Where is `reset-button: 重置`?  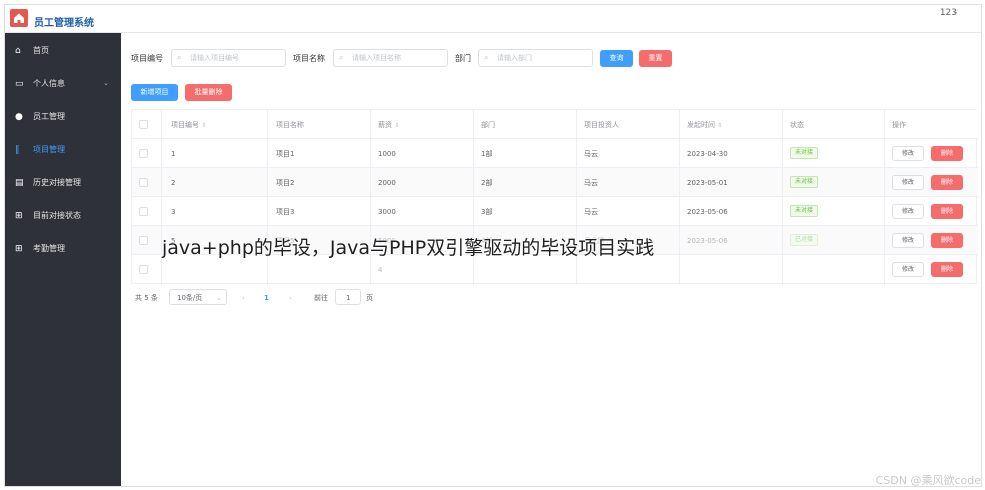
reset-button: 重置 is located at coordinates (655, 58).